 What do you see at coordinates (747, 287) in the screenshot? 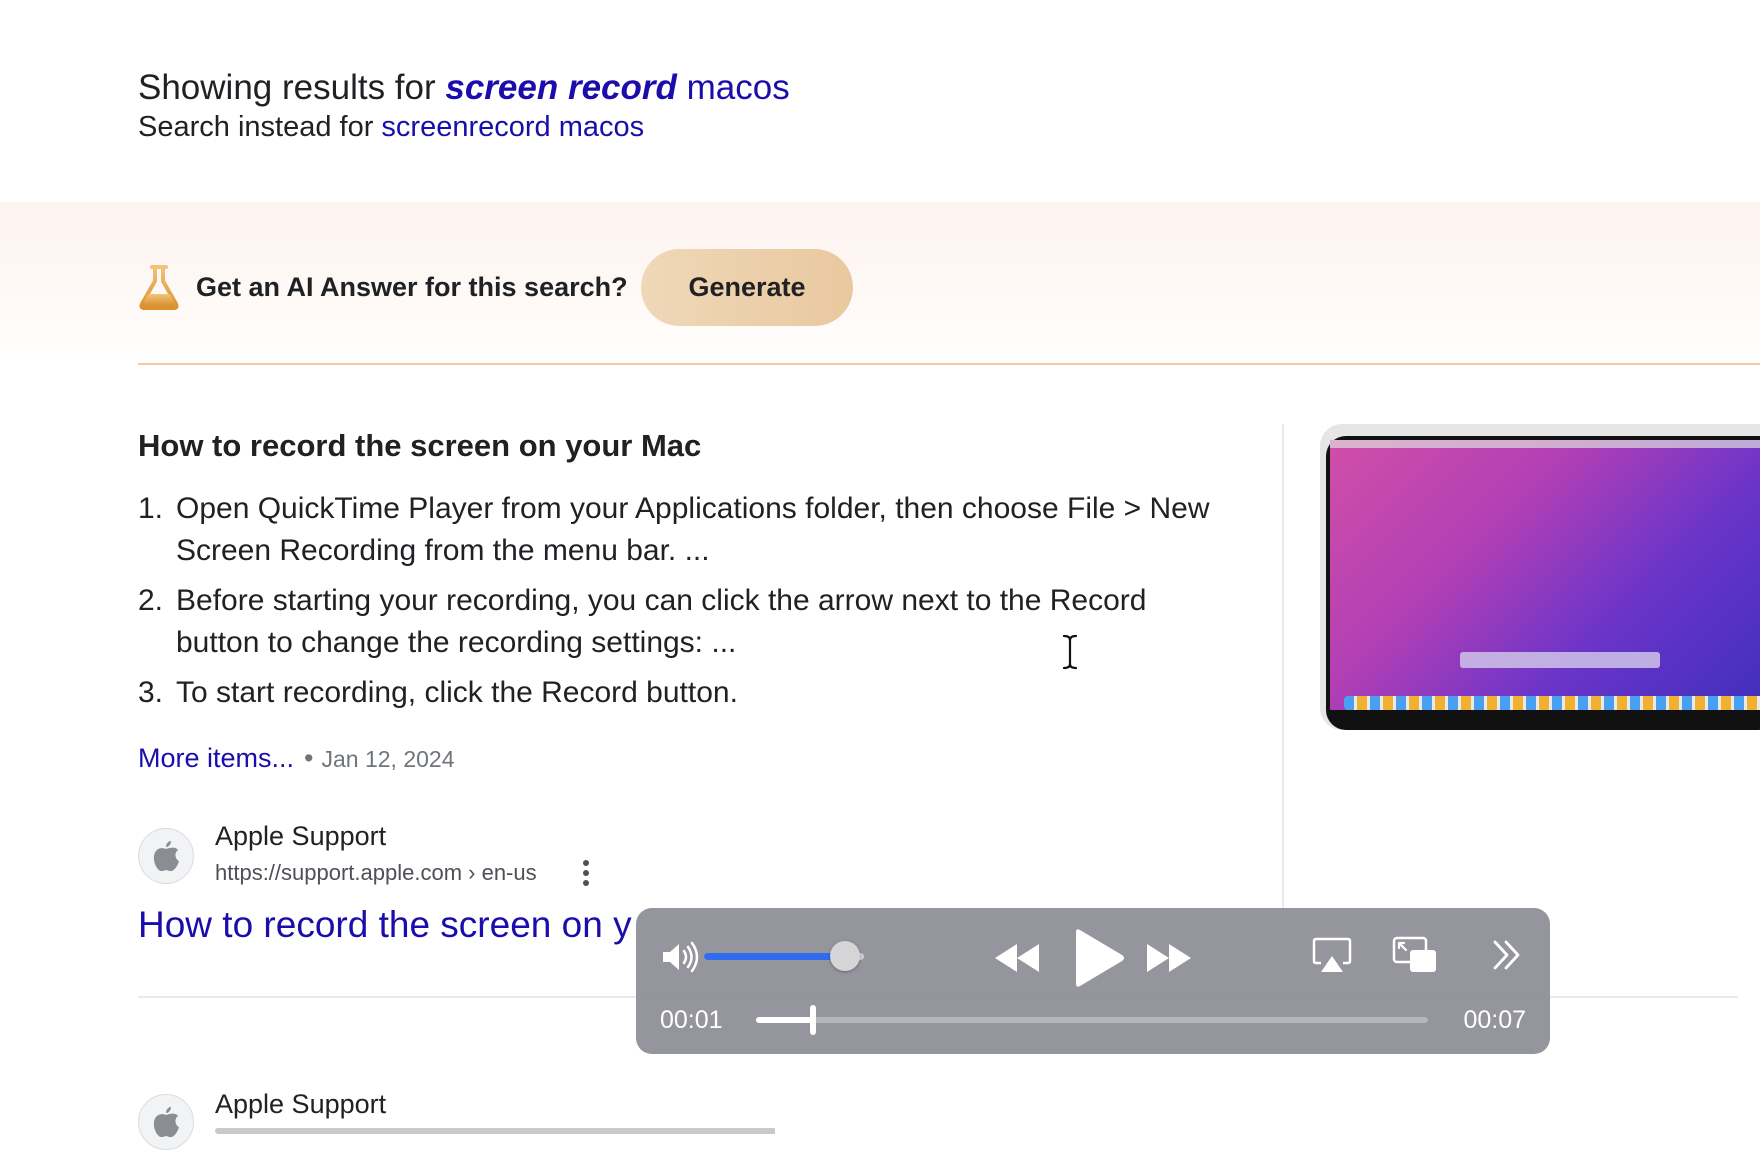
I see `generate-button: Generate` at bounding box center [747, 287].